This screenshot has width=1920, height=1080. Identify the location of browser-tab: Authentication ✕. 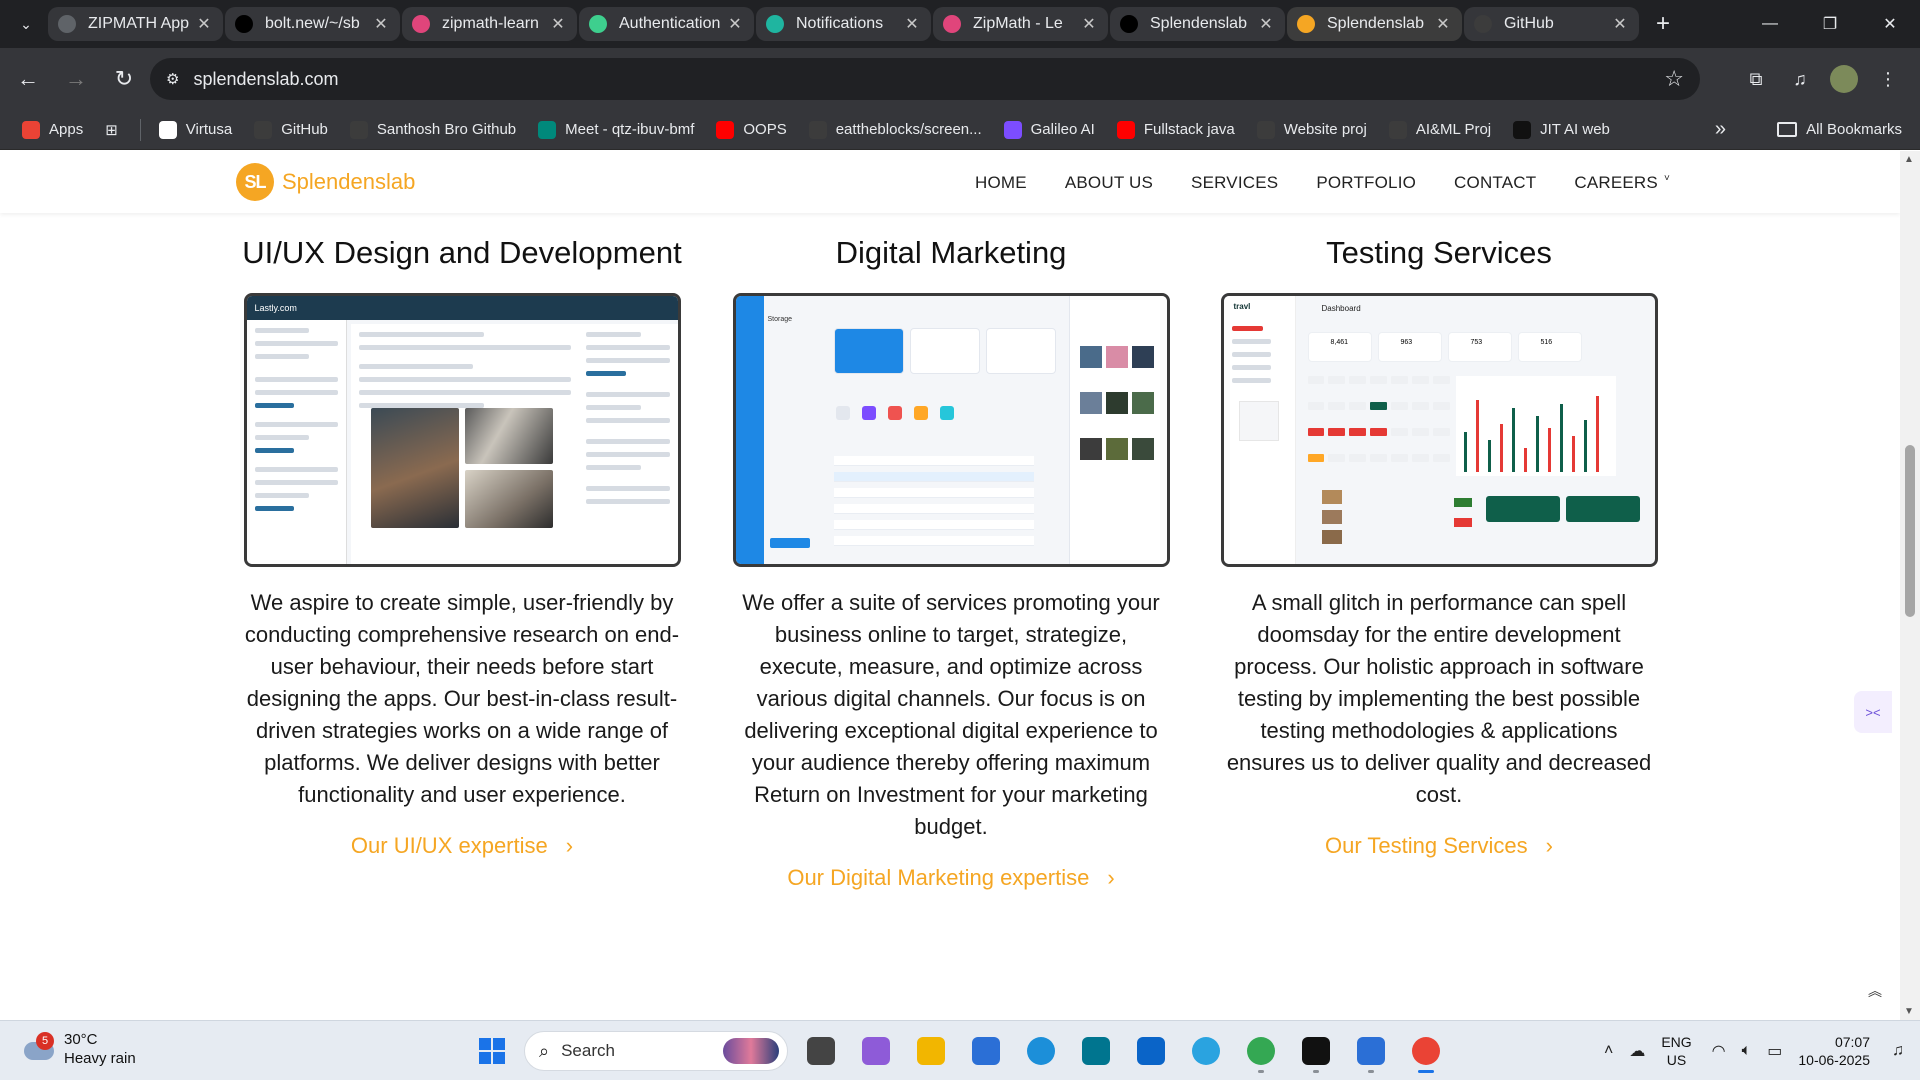
(666, 24).